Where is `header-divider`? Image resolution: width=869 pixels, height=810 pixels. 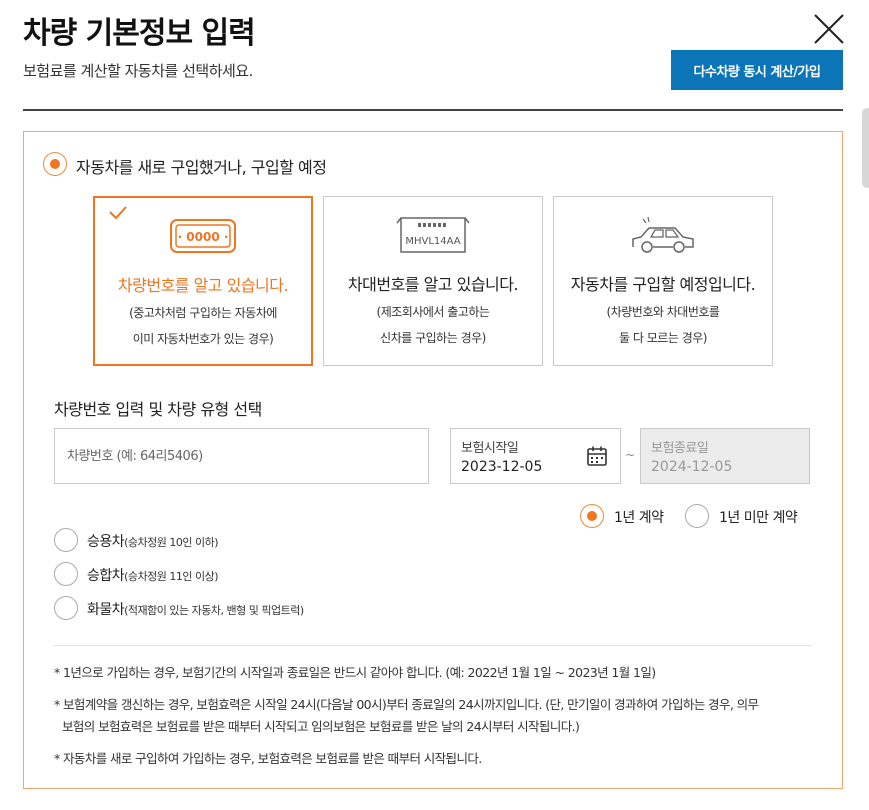
header-divider is located at coordinates (433, 110).